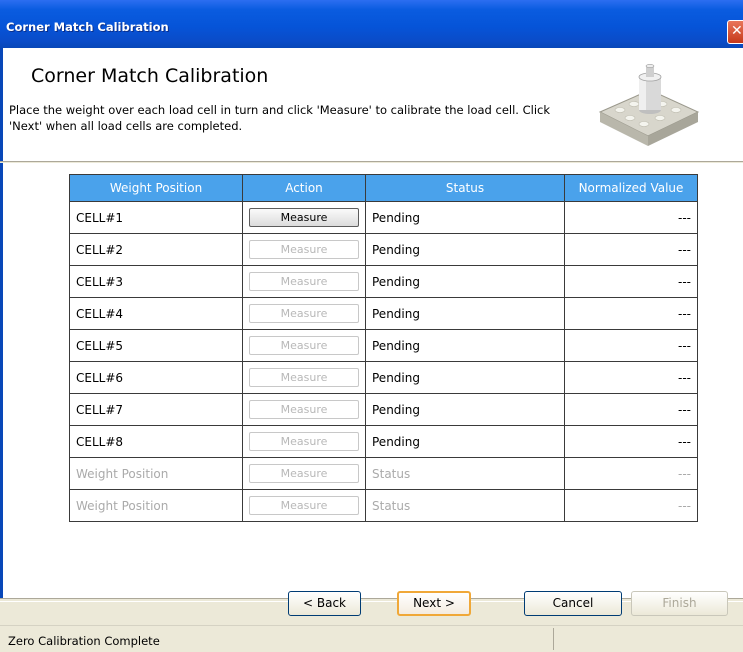  I want to click on next-button: Next >, so click(434, 603).